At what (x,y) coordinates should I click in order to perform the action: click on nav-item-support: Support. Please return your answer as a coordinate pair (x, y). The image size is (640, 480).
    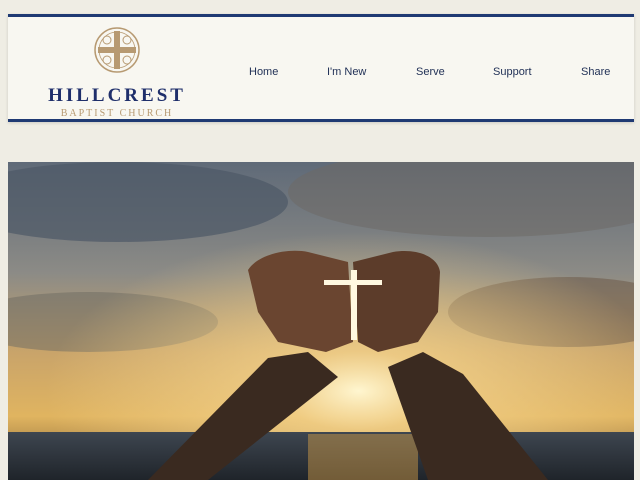
    Looking at the image, I should click on (512, 72).